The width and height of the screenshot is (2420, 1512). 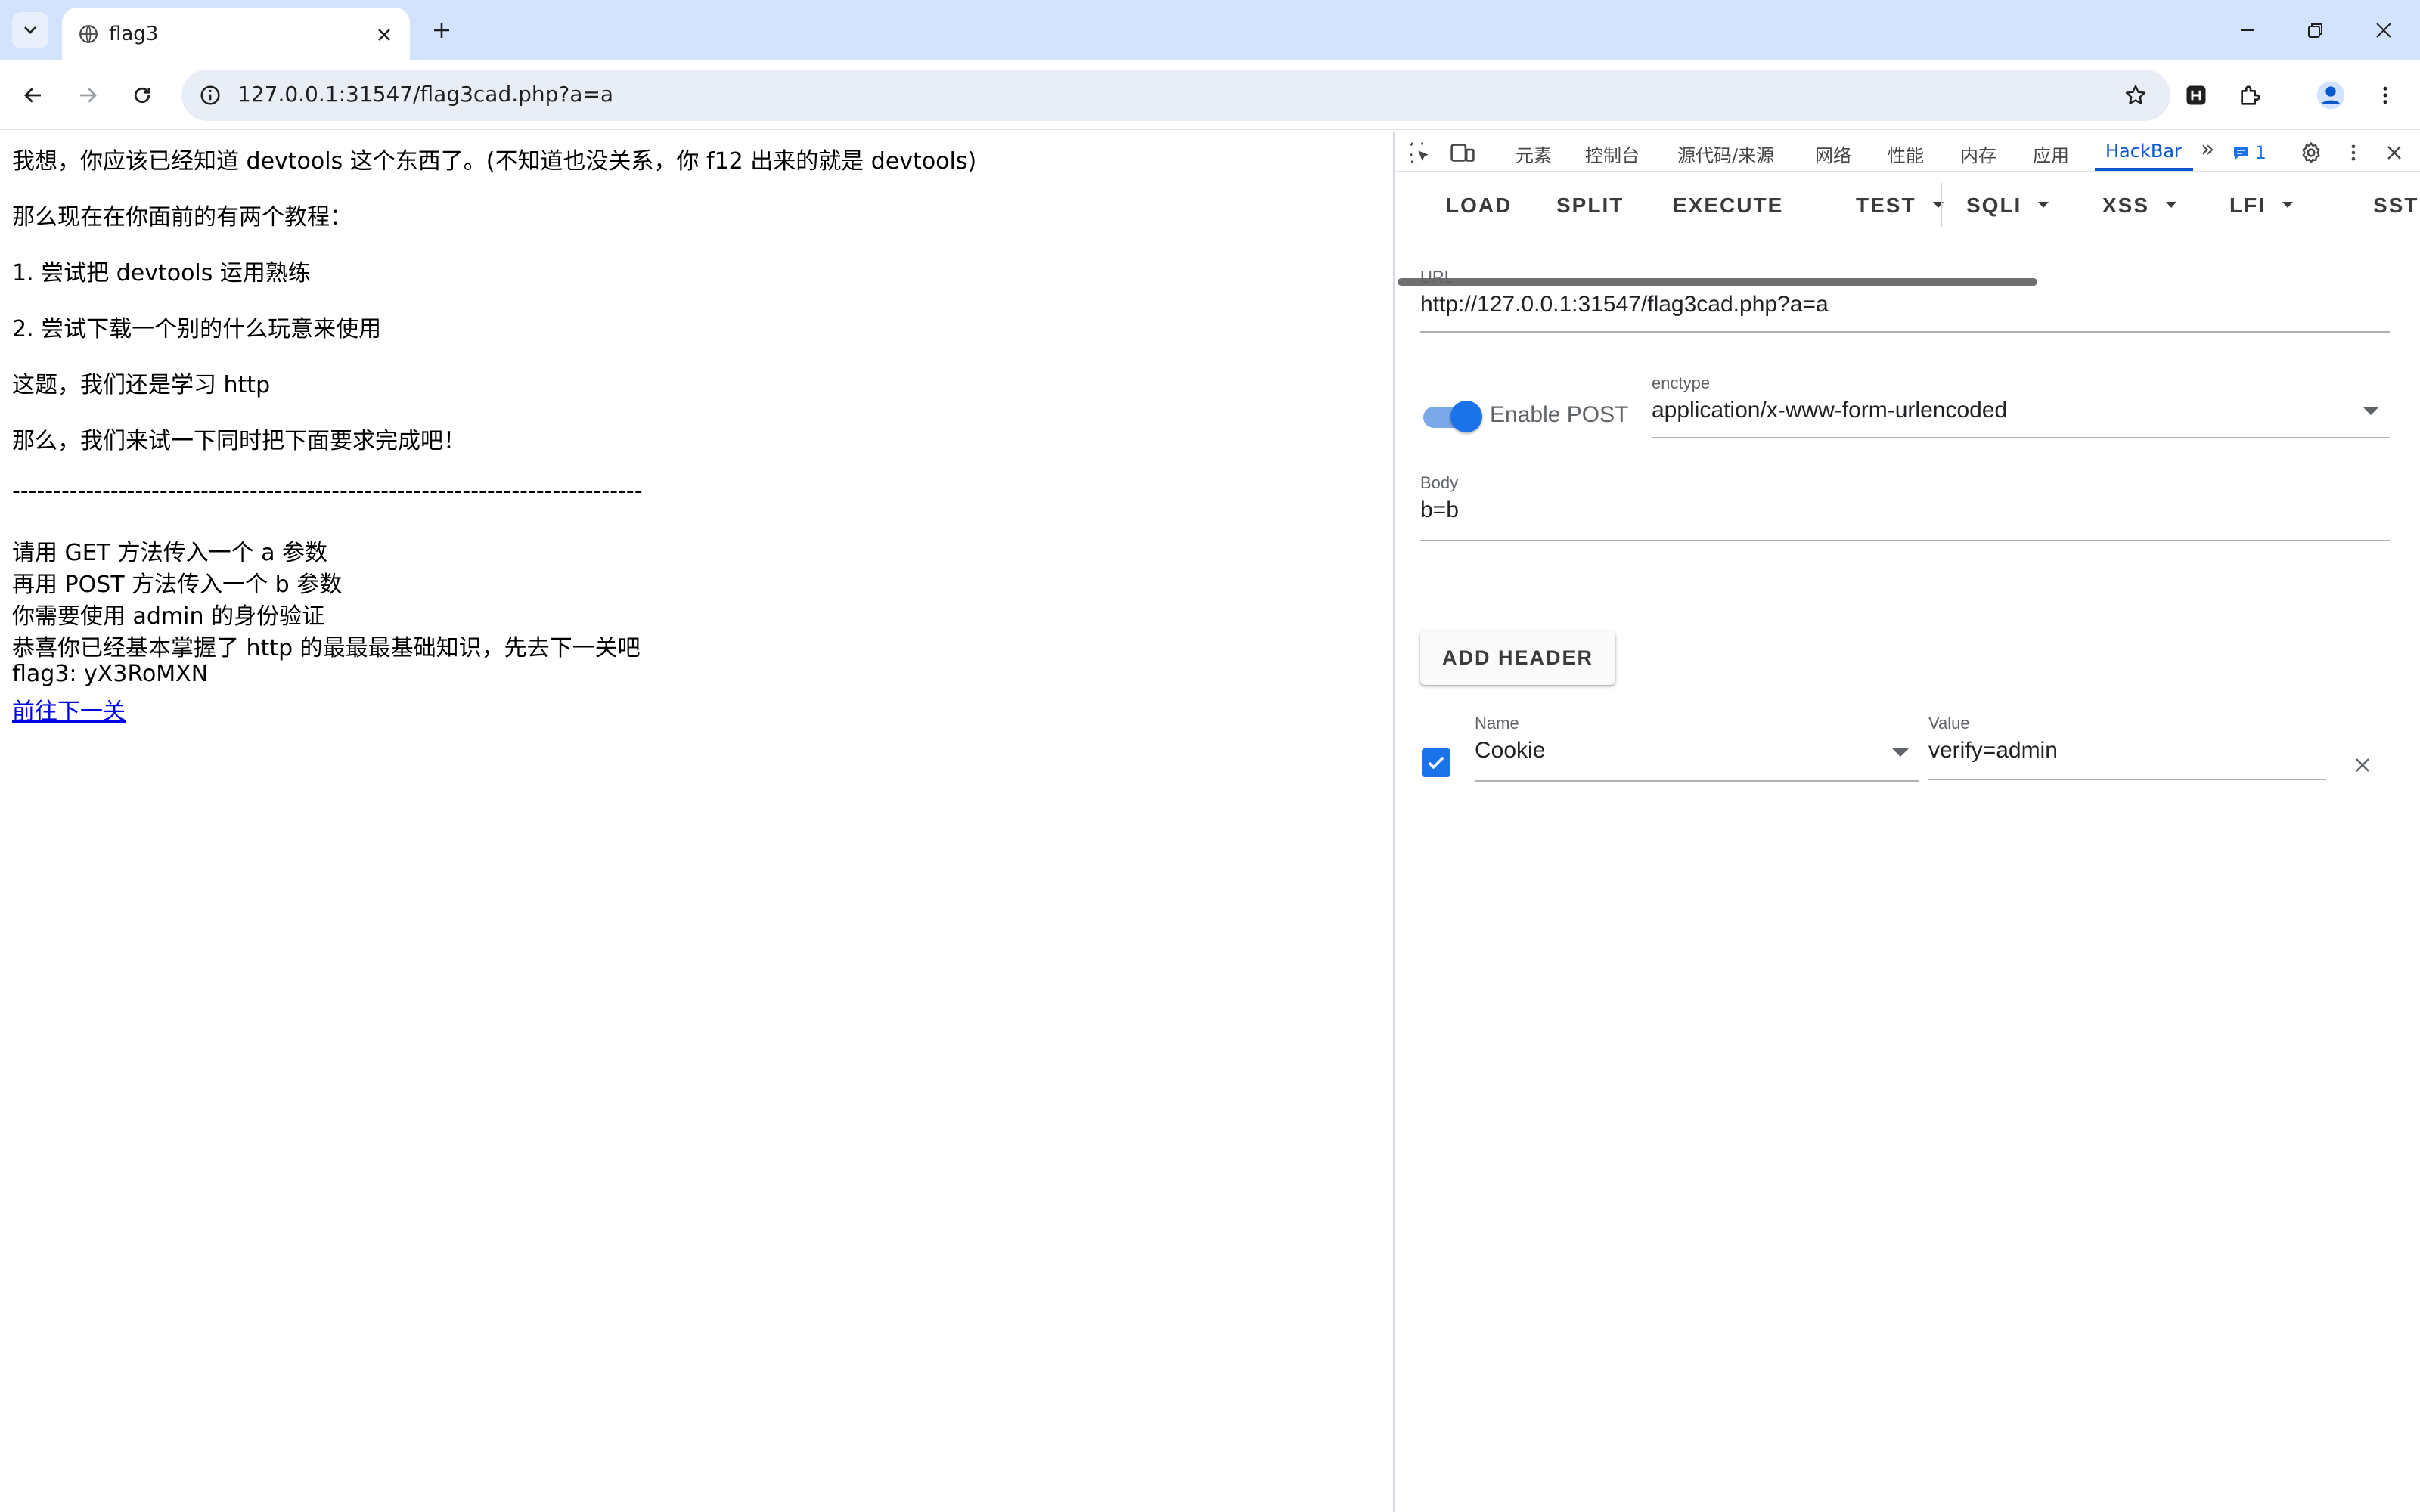 I want to click on devtools-close-button, so click(x=2394, y=153).